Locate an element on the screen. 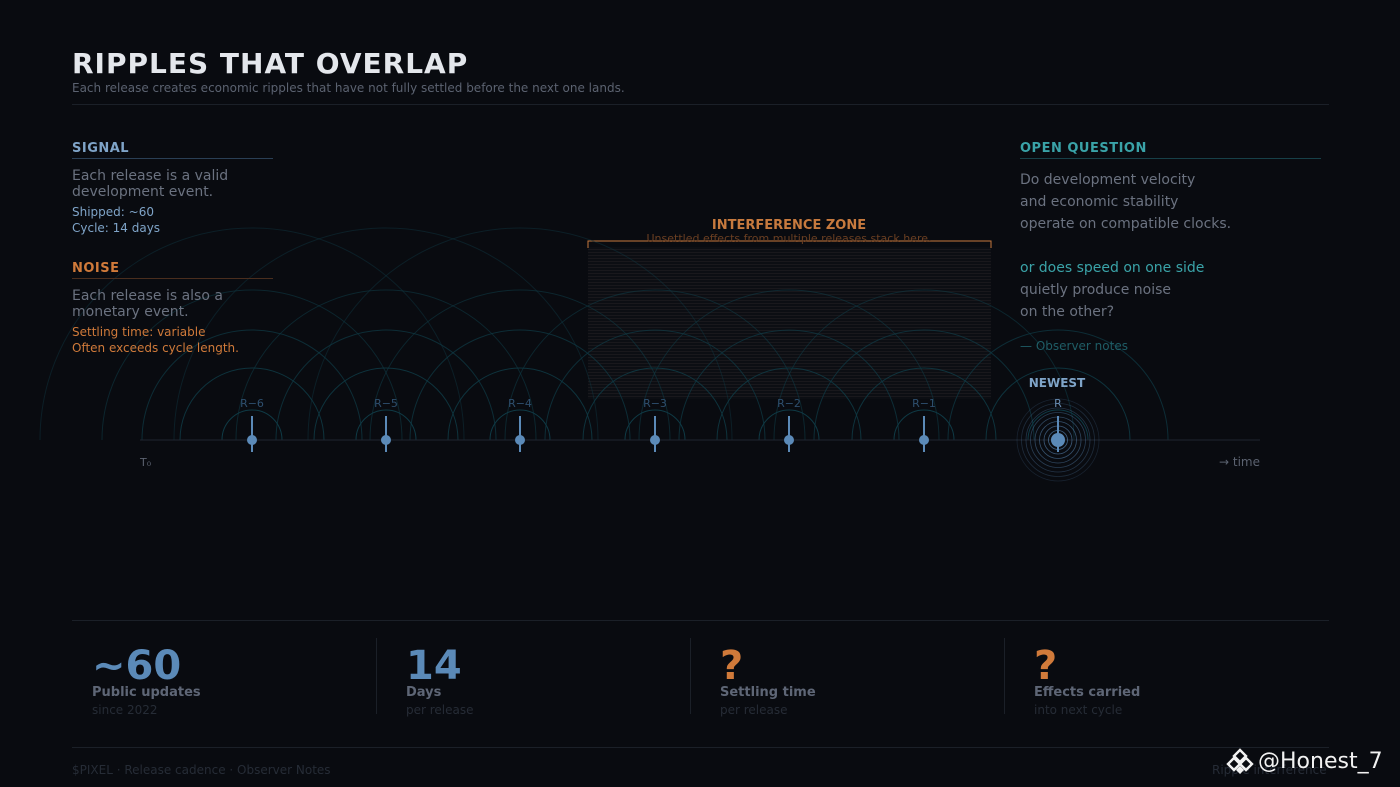  release-marker: R−6 is located at coordinates (252, 424).